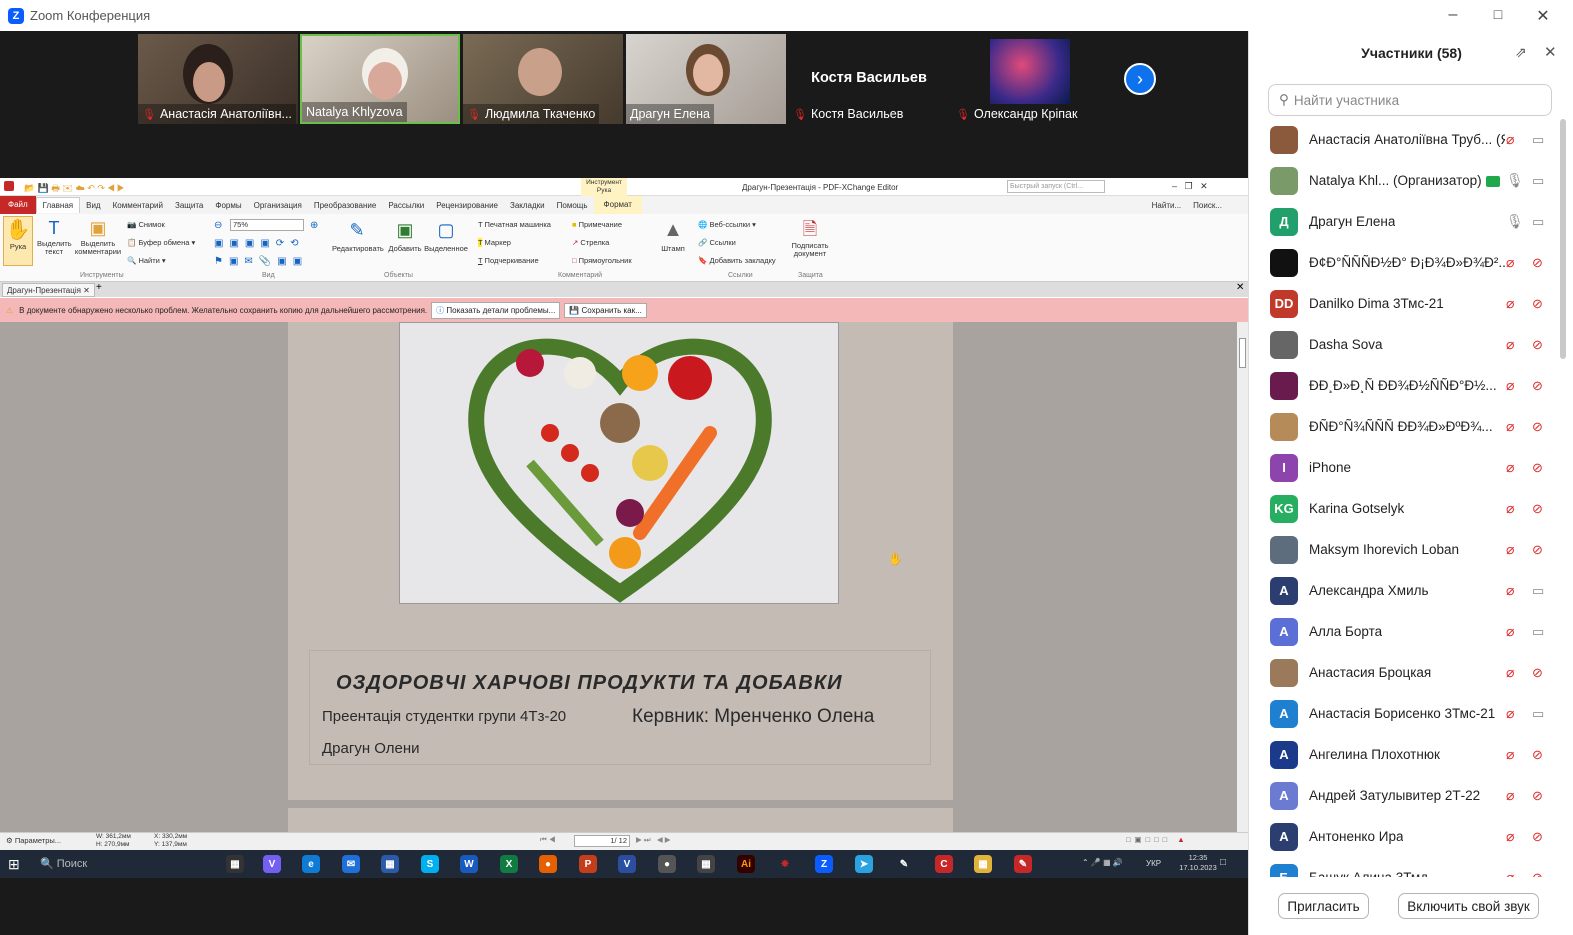 This screenshot has width=1573, height=935. What do you see at coordinates (58, 205) in the screenshot?
I see `menu-home: Главная` at bounding box center [58, 205].